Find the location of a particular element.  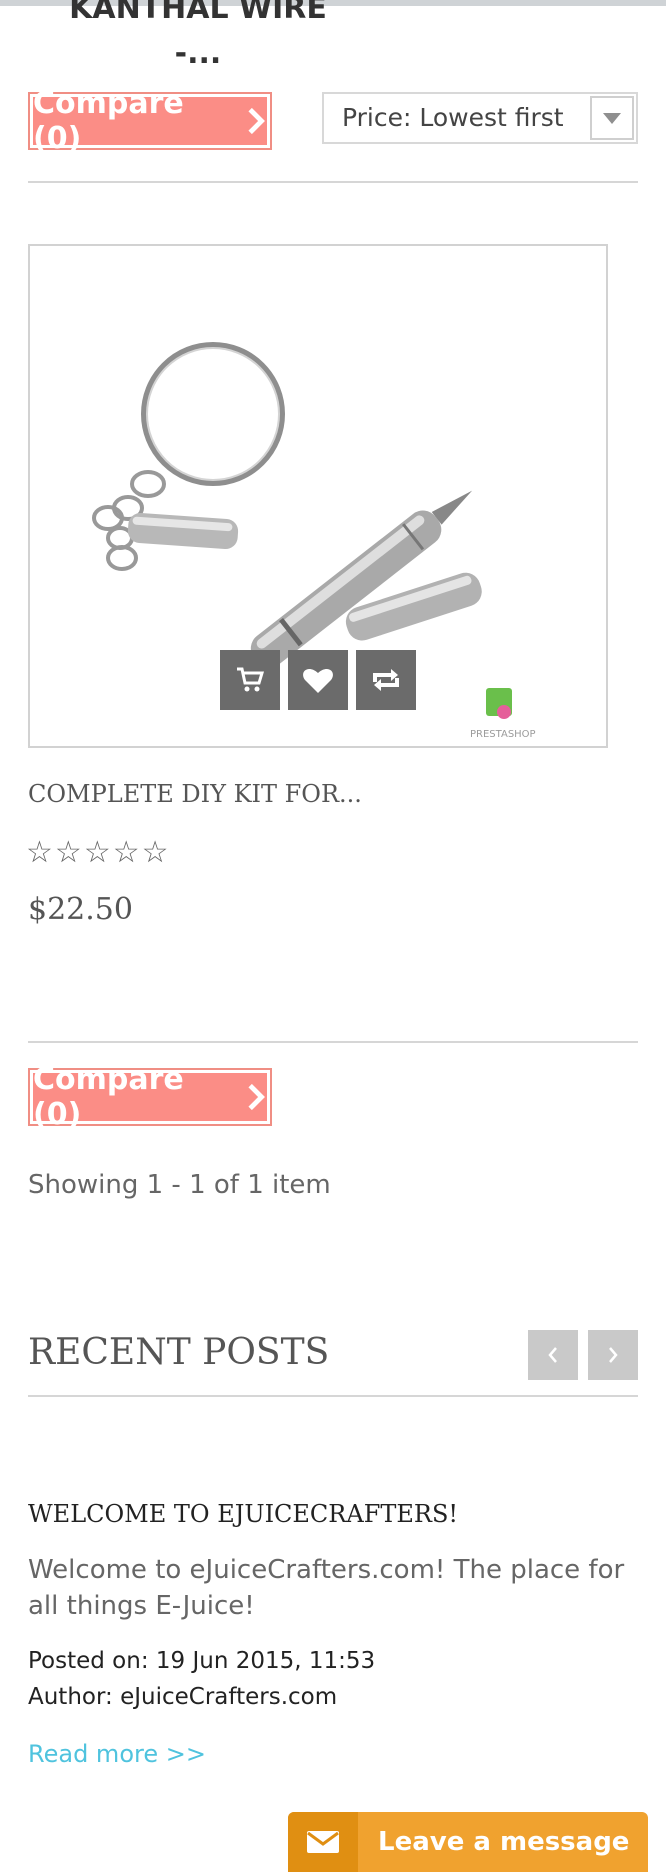

wishlist-button is located at coordinates (318, 680).